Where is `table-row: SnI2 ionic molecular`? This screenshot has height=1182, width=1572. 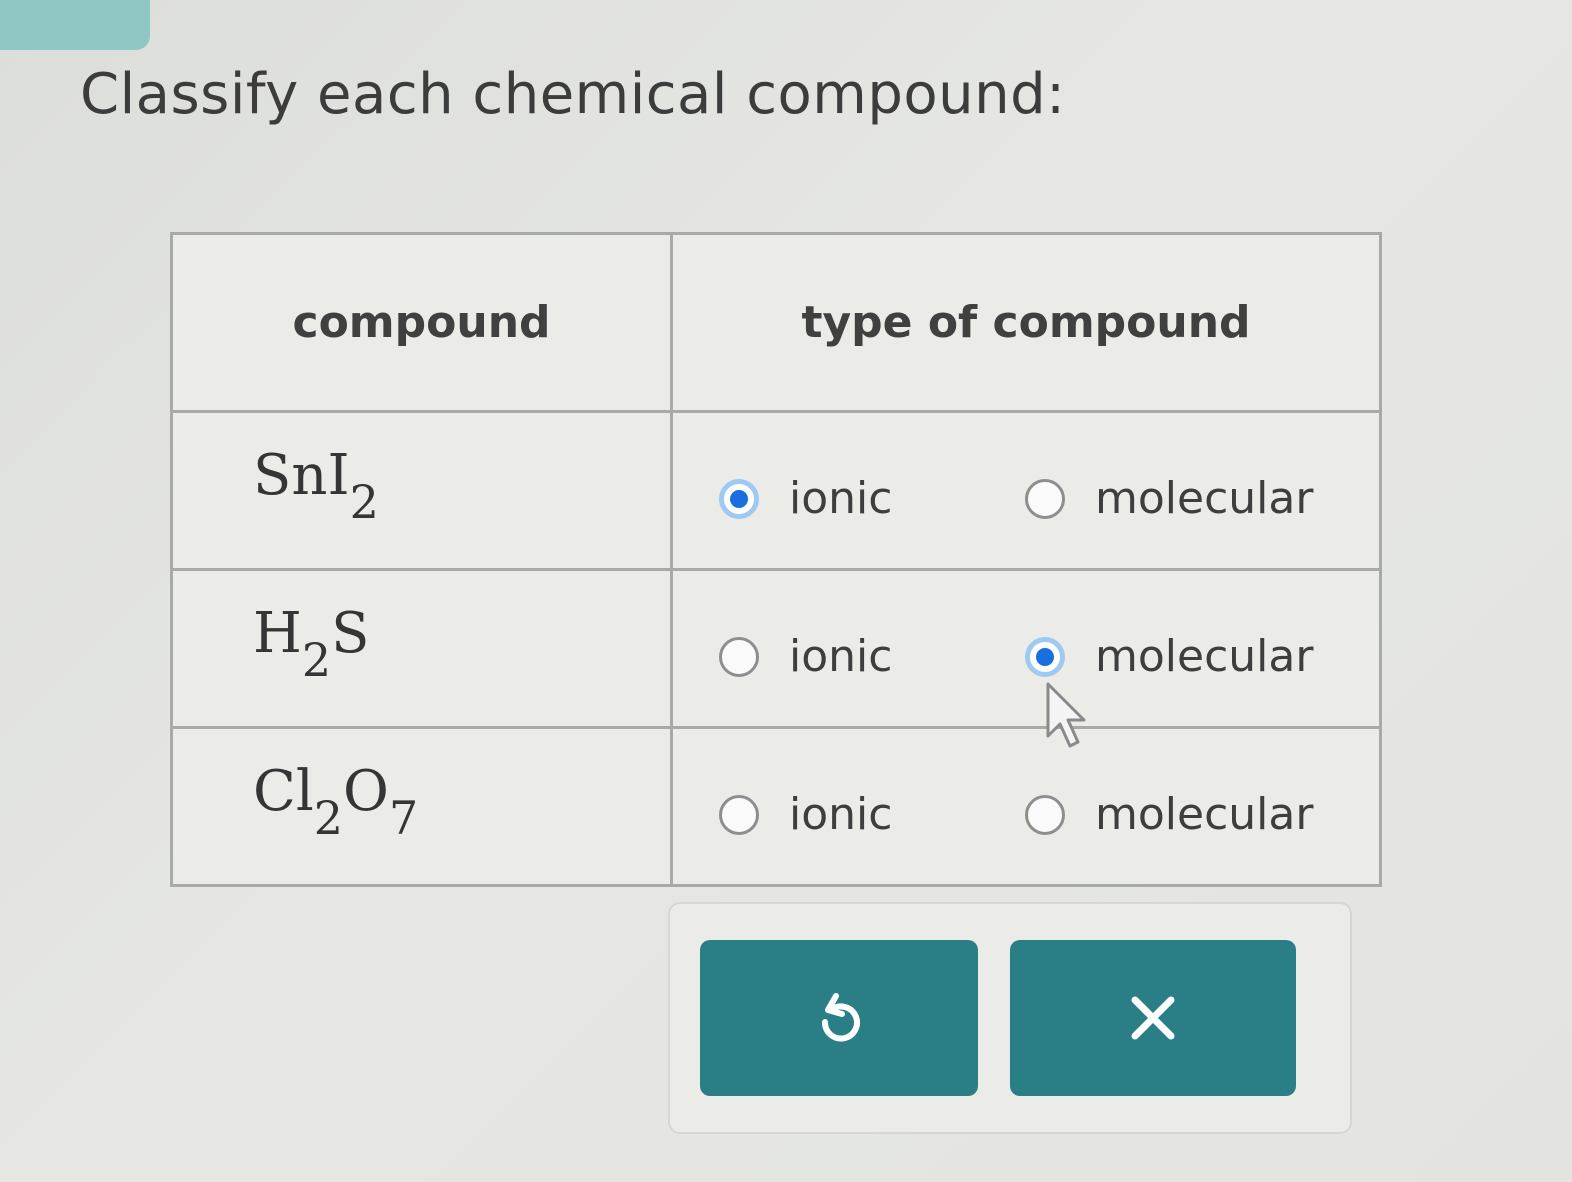
table-row: SnI2 ionic molecular is located at coordinates (776, 490).